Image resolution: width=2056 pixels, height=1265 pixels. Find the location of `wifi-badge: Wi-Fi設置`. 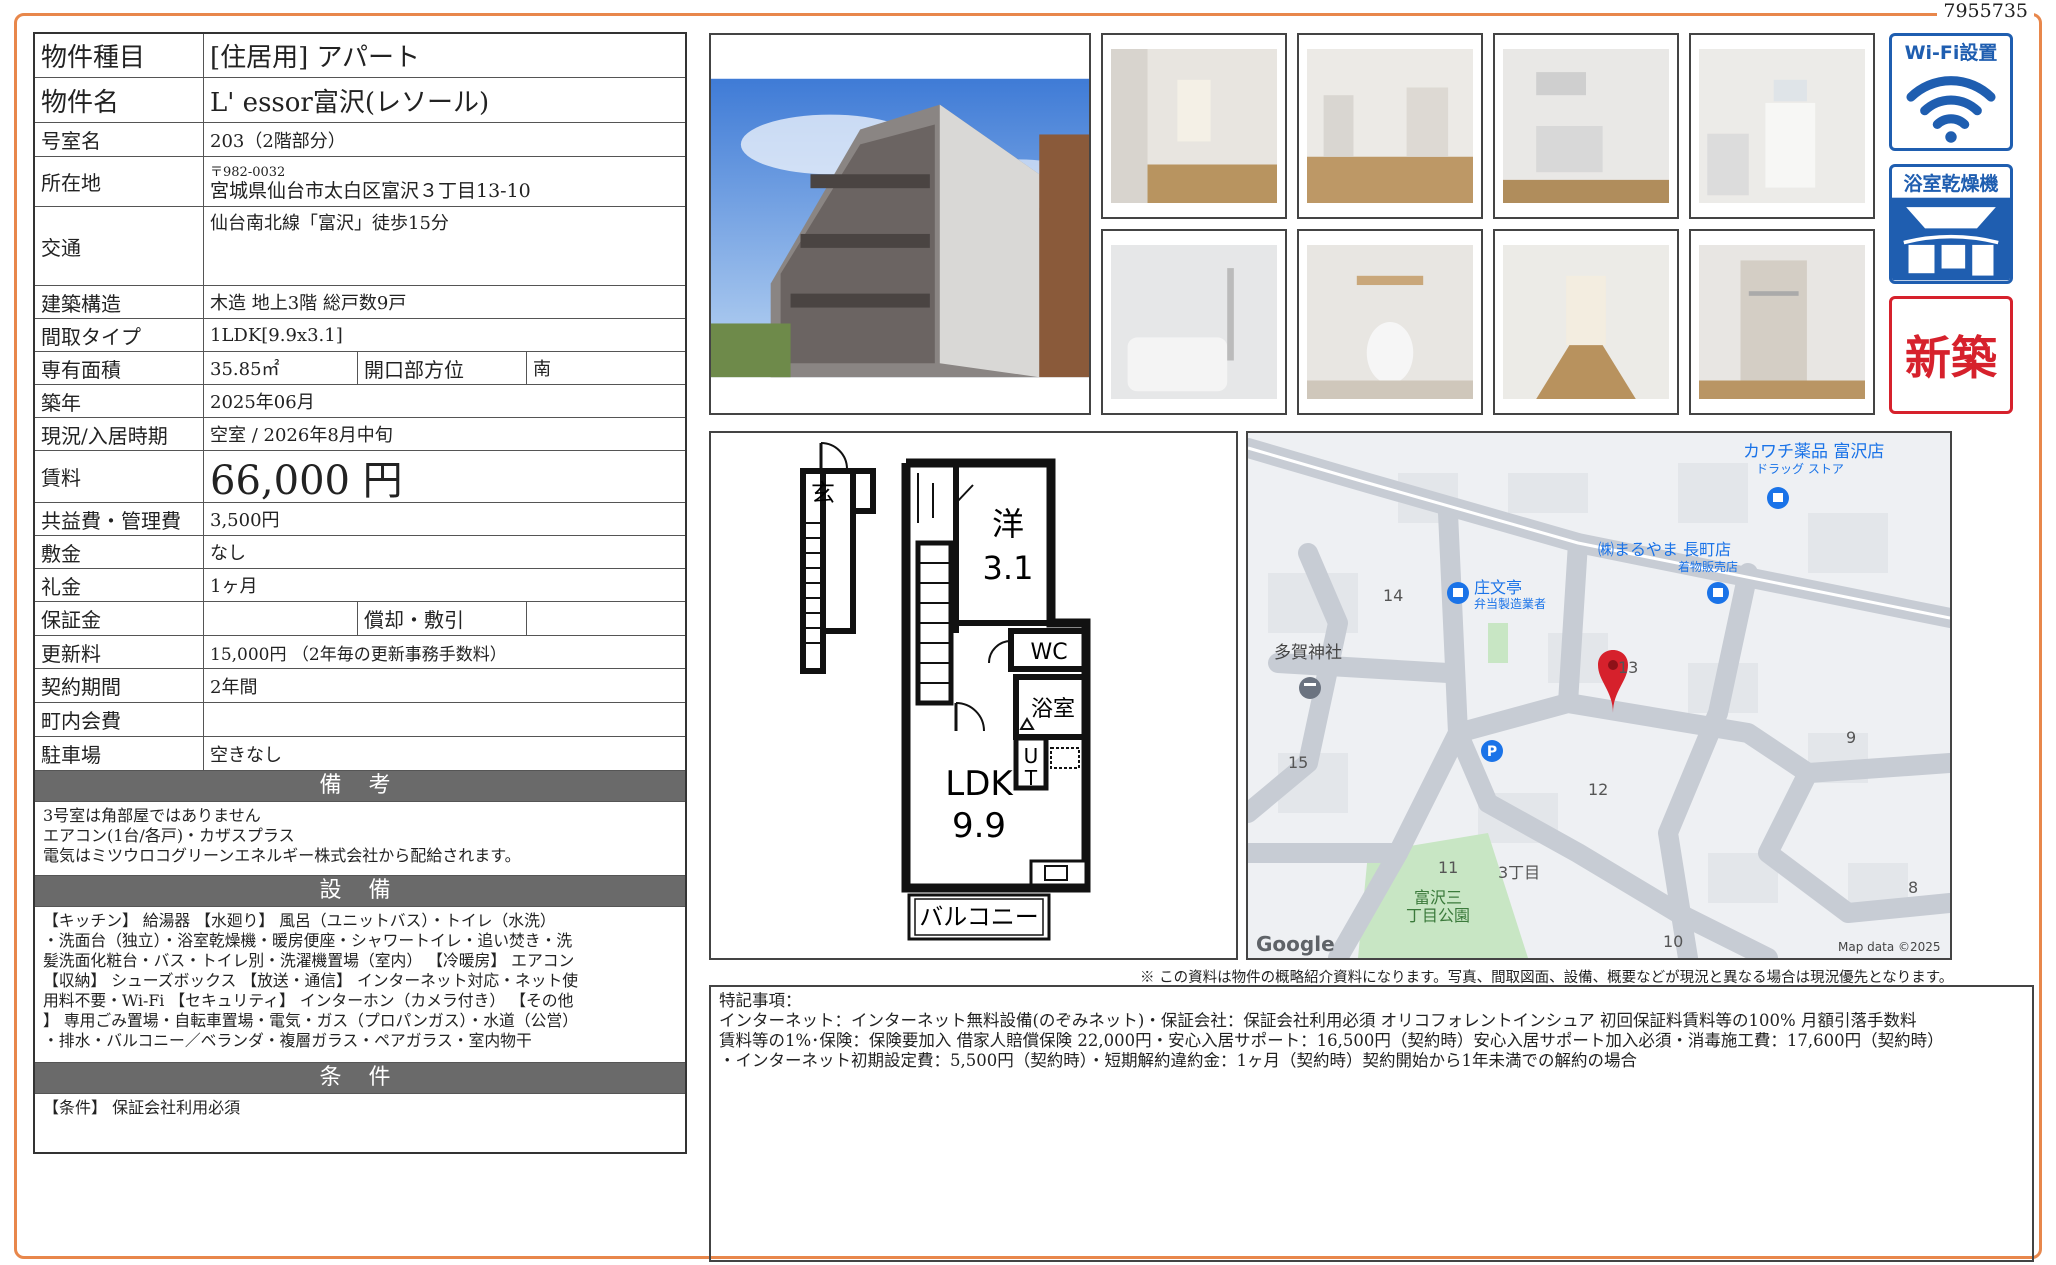

wifi-badge: Wi-Fi設置 is located at coordinates (1951, 92).